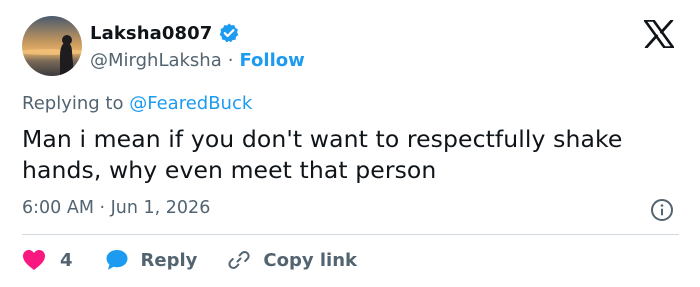 The width and height of the screenshot is (700, 287). I want to click on link-icon, so click(239, 260).